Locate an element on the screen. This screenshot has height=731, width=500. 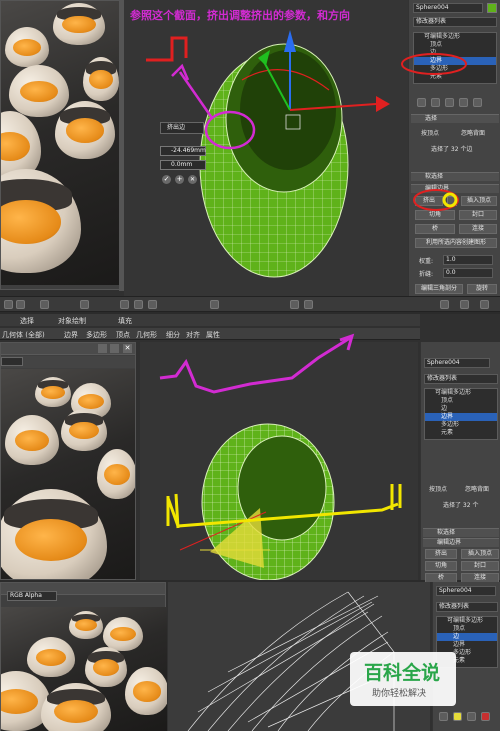
main-toolbar is located at coordinates (250, 304).